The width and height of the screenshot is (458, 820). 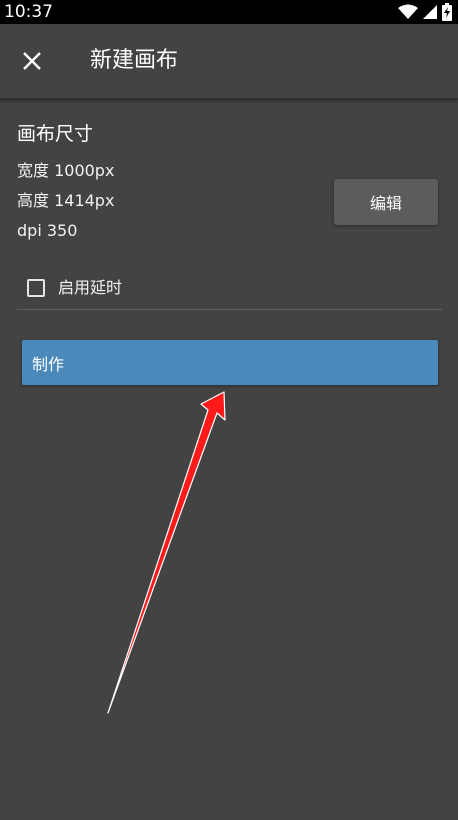 What do you see at coordinates (90, 287) in the screenshot?
I see `enable-delay-label: 启用延时` at bounding box center [90, 287].